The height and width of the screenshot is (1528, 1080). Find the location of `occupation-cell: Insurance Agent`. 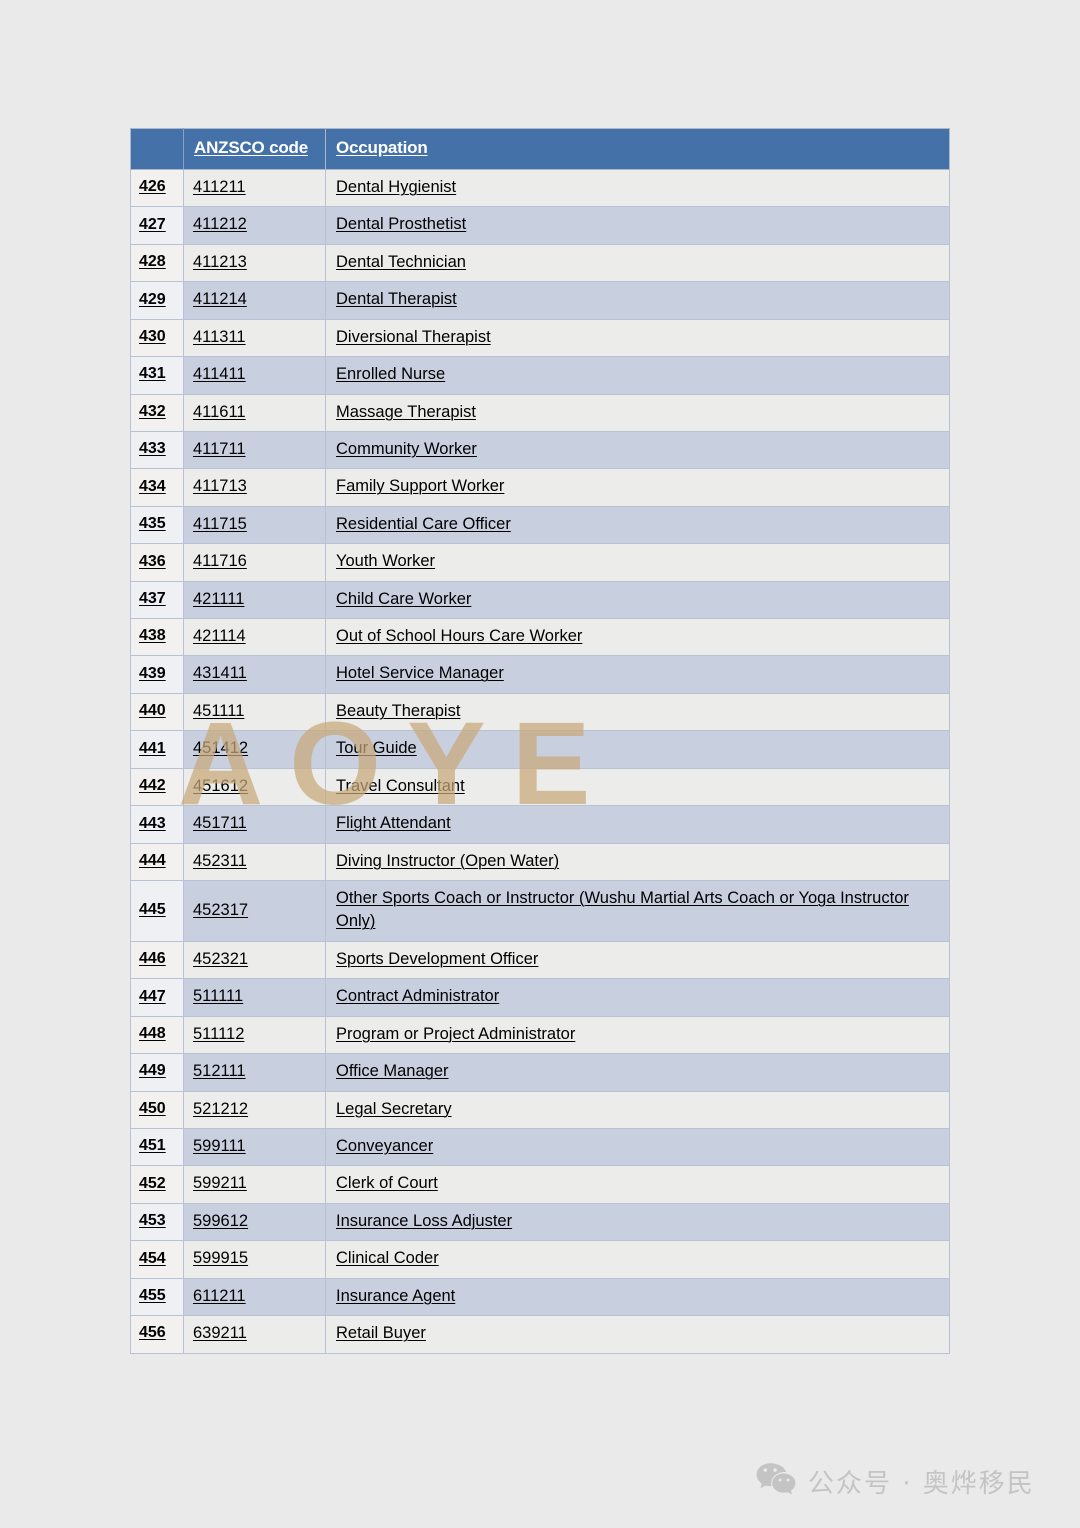

occupation-cell: Insurance Agent is located at coordinates (637, 1297).